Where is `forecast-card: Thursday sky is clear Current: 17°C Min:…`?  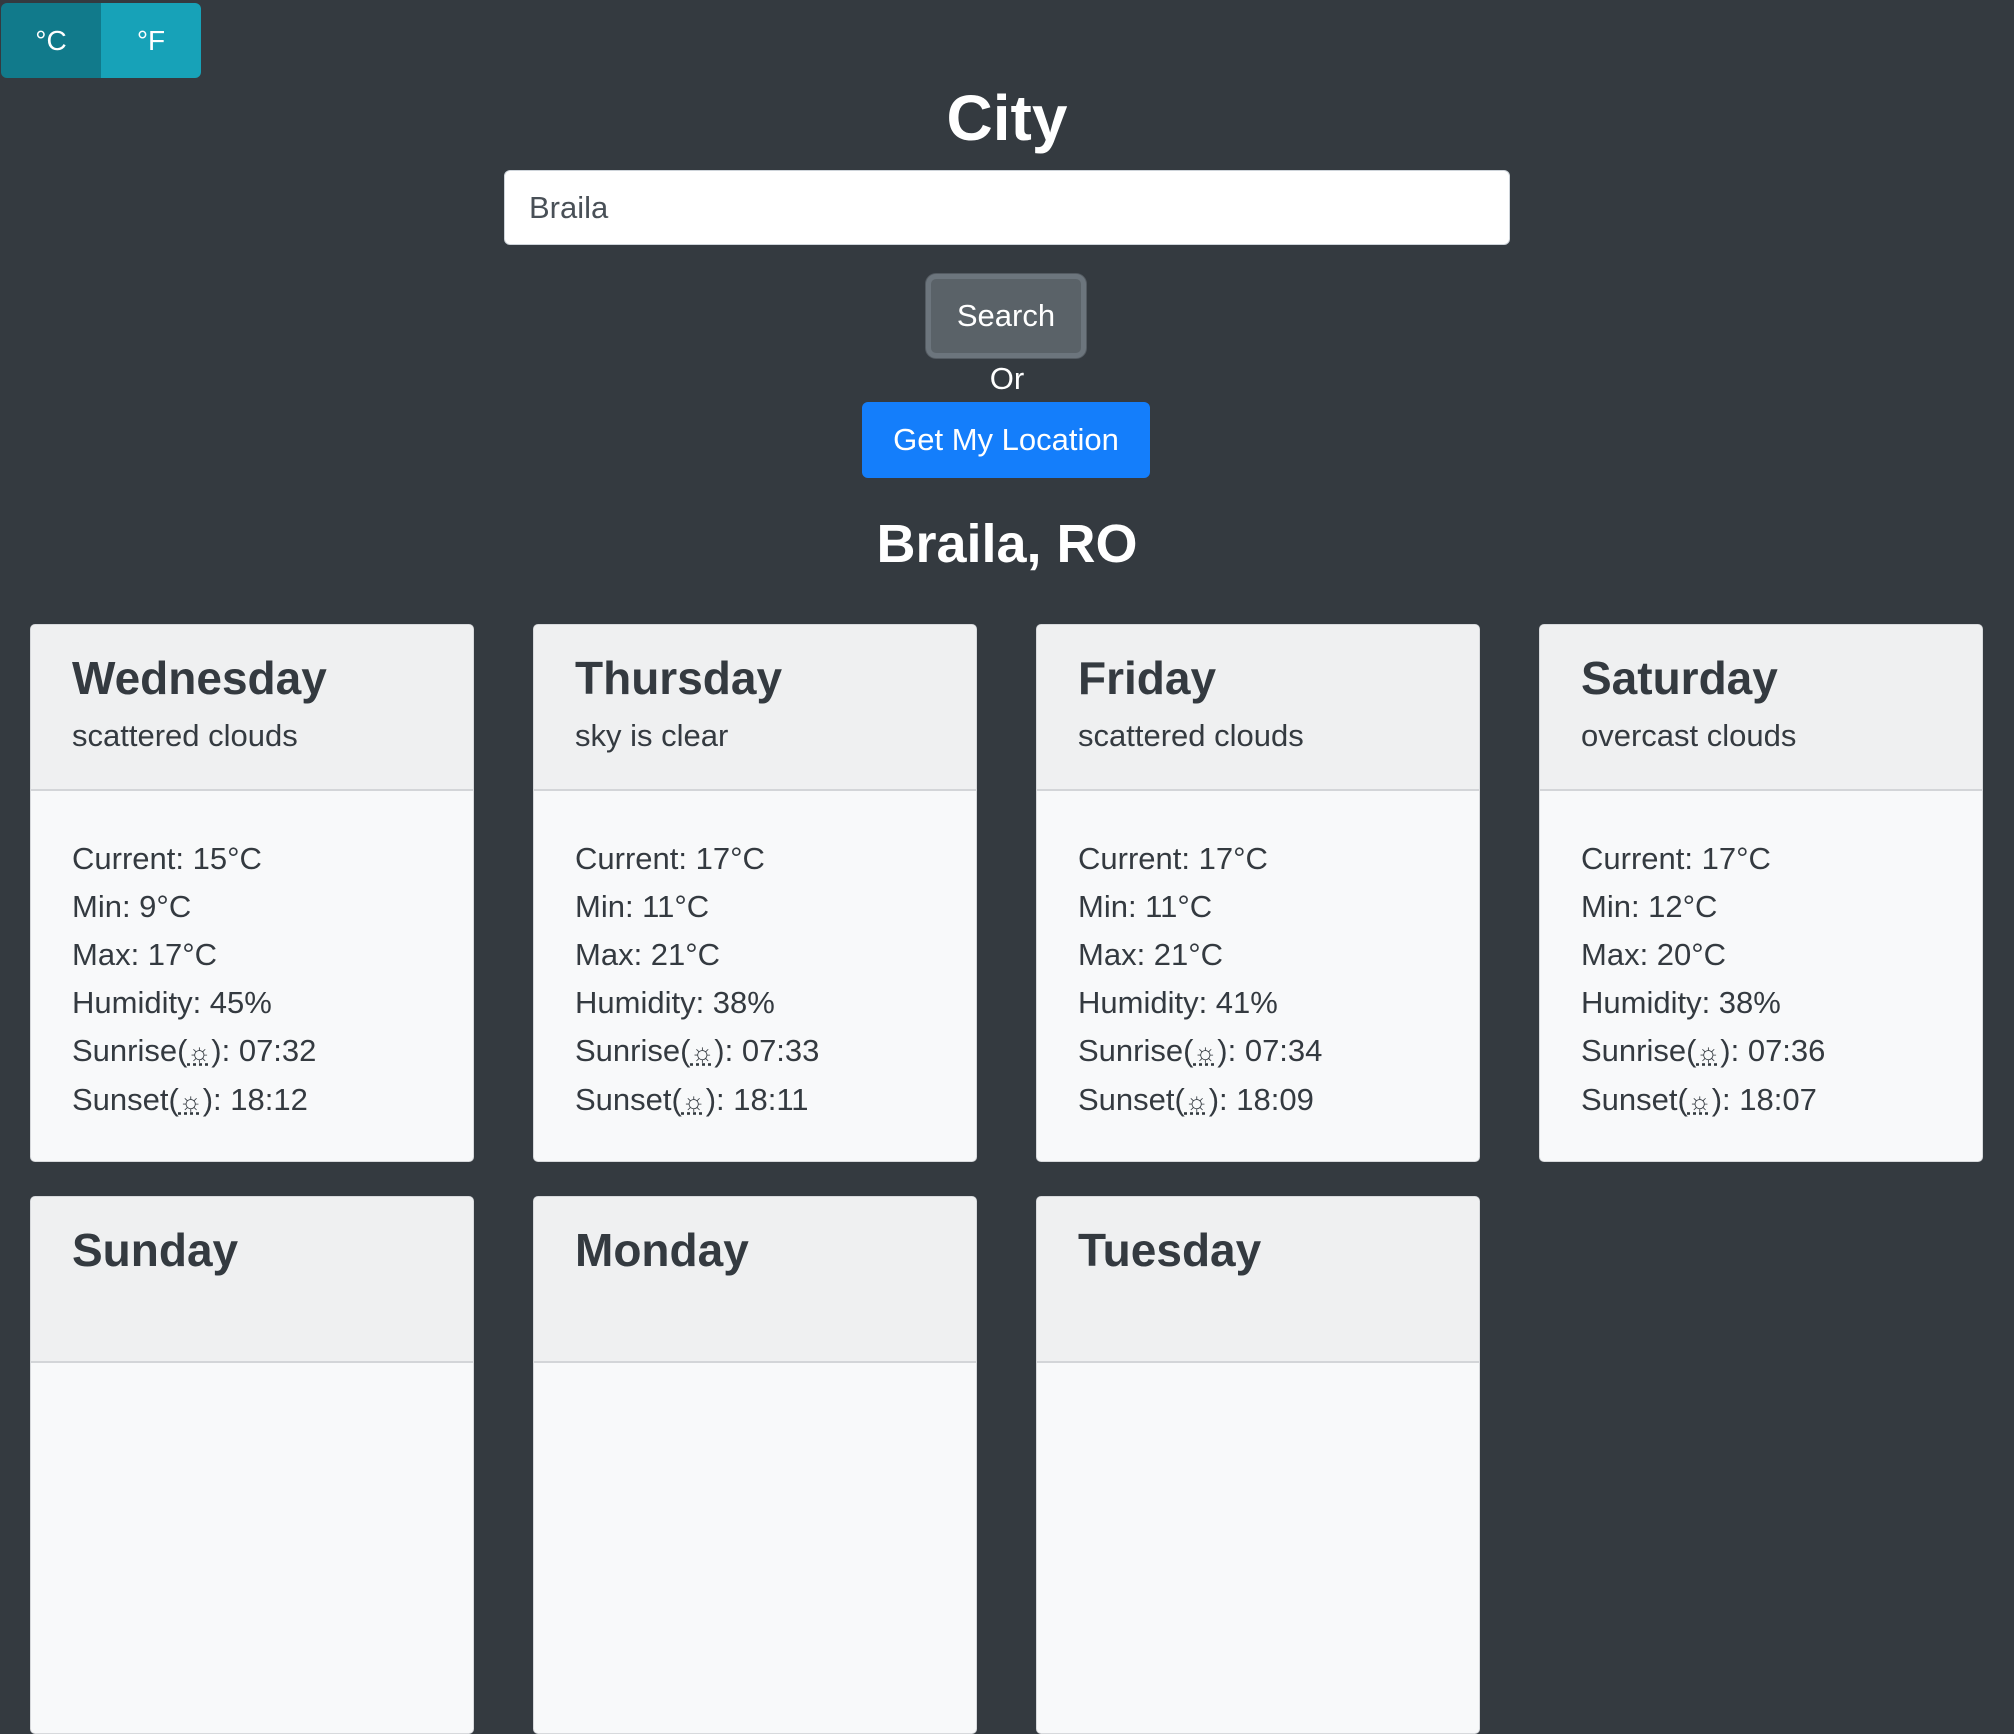 forecast-card: Thursday sky is clear Current: 17°C Min:… is located at coordinates (755, 893).